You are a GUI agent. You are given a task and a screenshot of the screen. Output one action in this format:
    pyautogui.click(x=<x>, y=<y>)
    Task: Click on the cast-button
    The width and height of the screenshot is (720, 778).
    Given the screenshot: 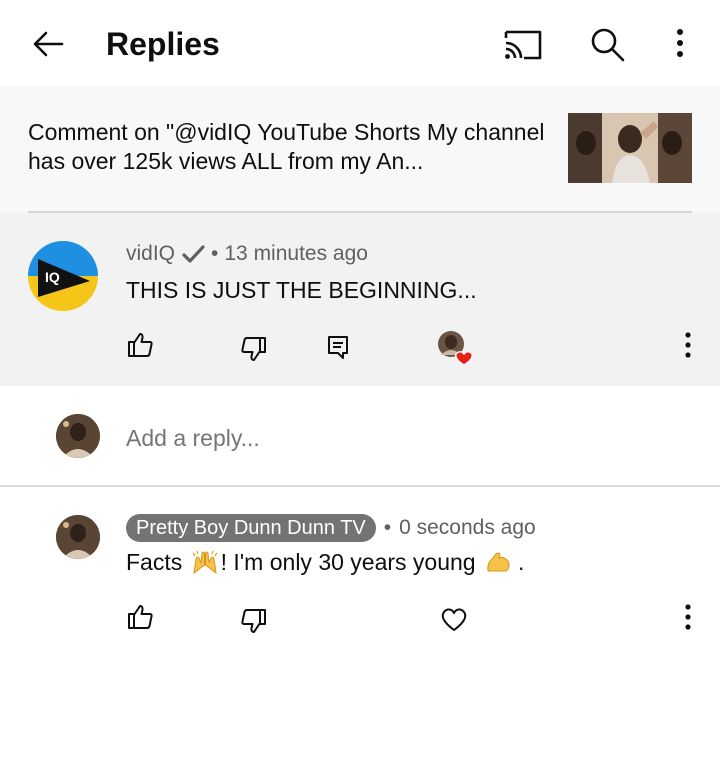 What is the action you would take?
    pyautogui.click(x=522, y=44)
    